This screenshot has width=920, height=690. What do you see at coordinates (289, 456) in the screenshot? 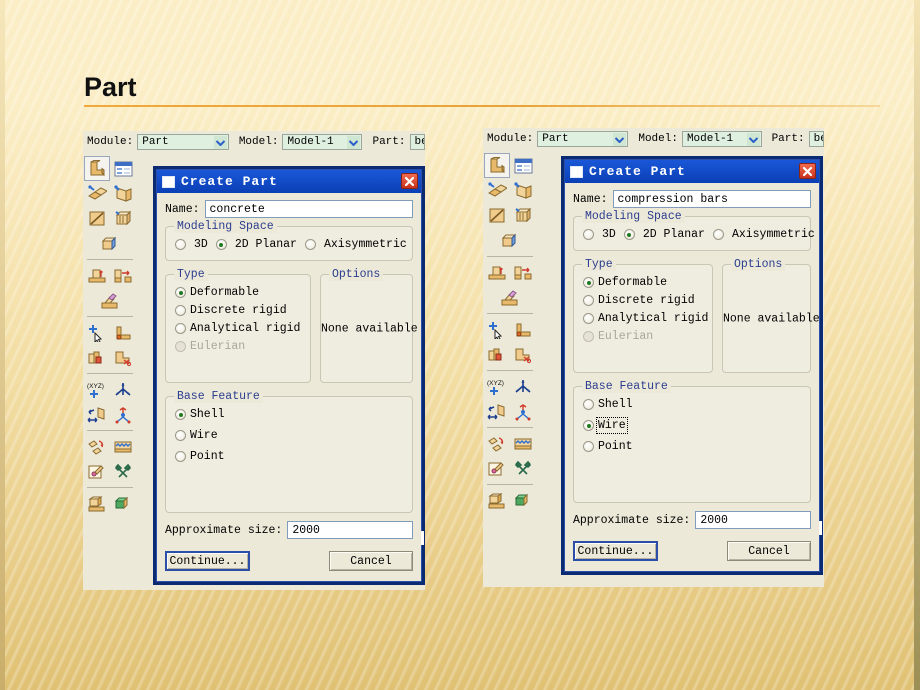
I see `base-row-point: Point` at bounding box center [289, 456].